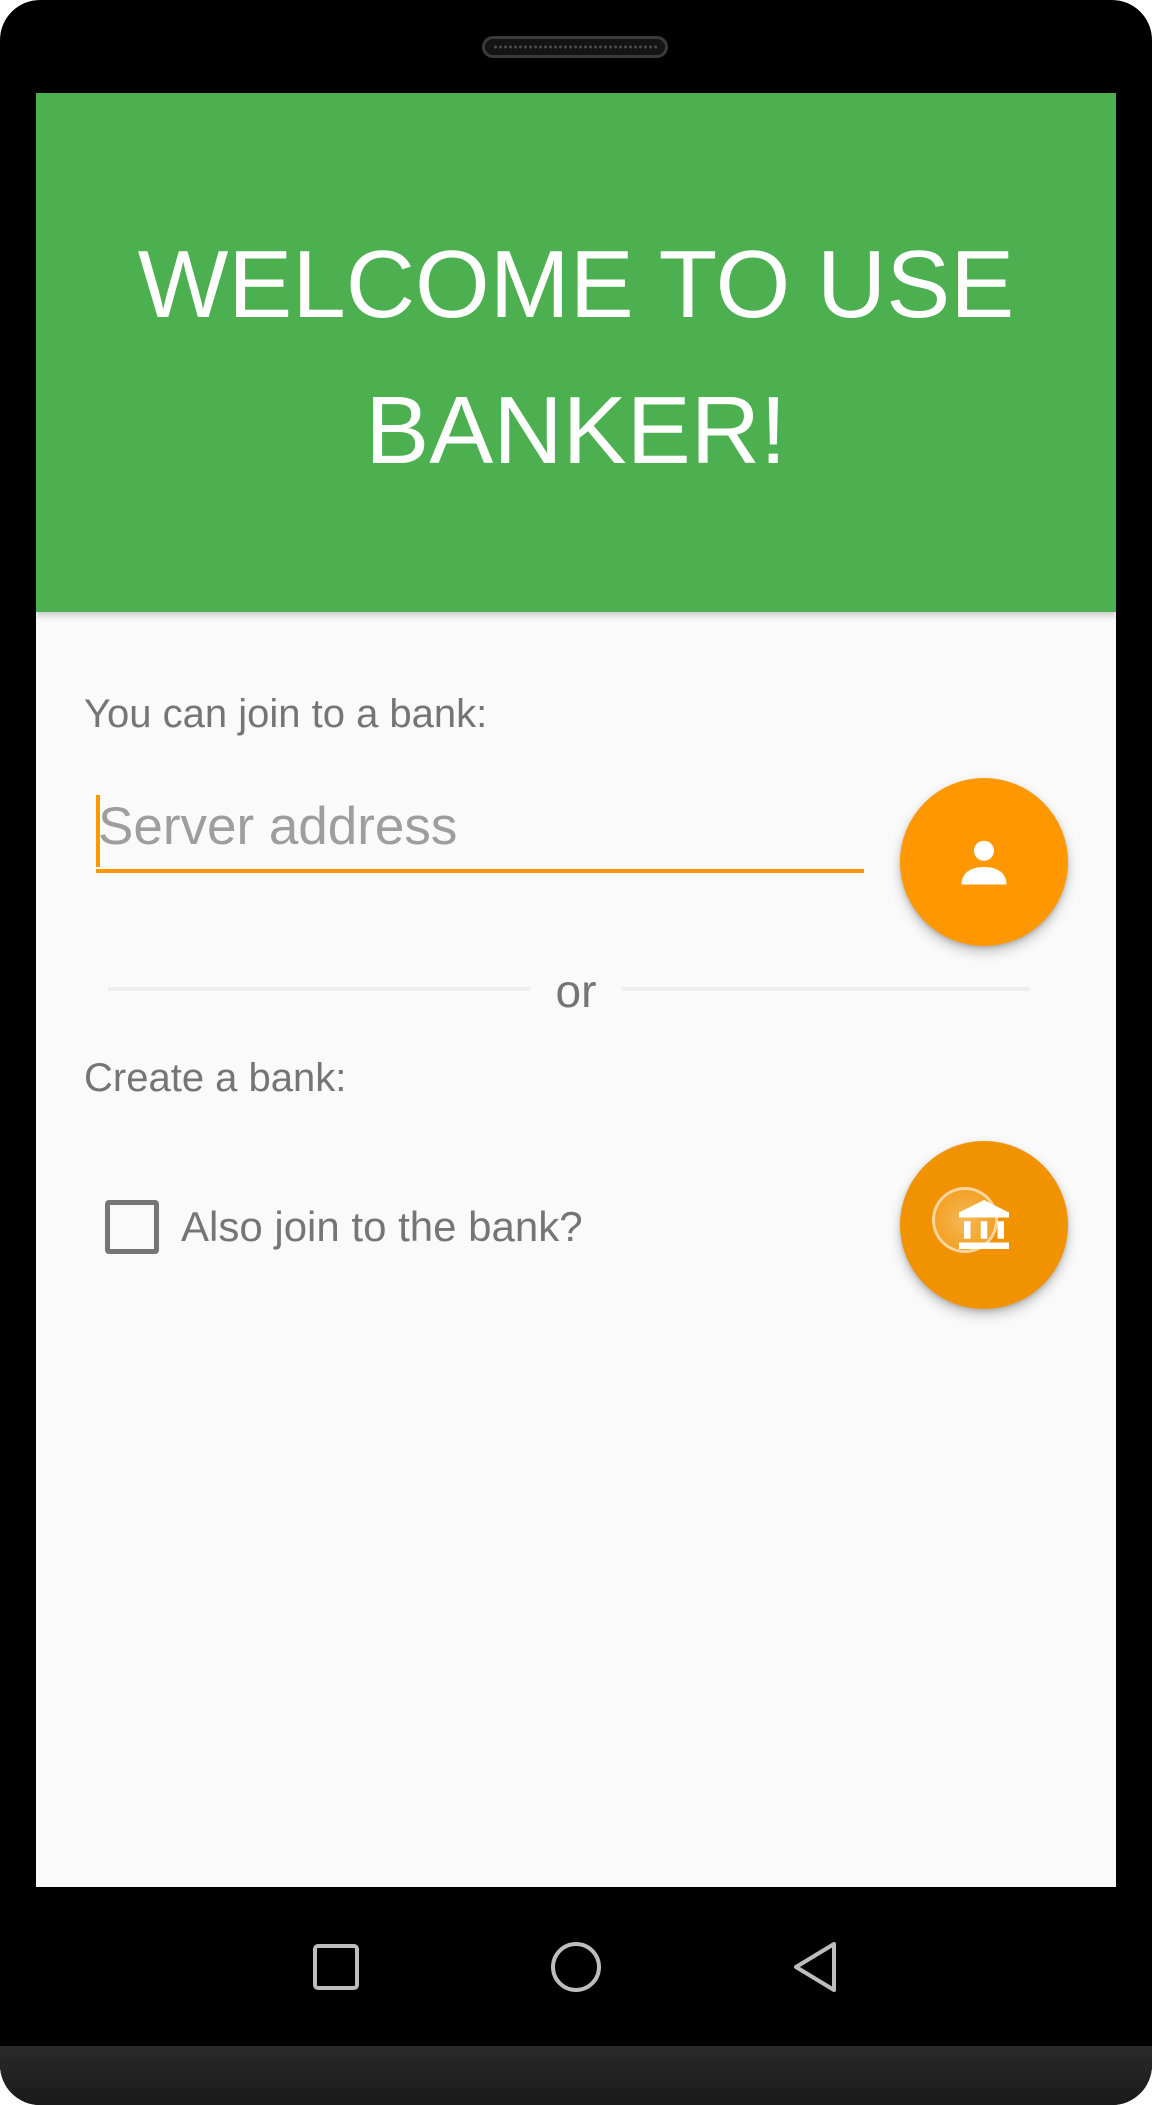 Image resolution: width=1152 pixels, height=2105 pixels. I want to click on back-button, so click(816, 1967).